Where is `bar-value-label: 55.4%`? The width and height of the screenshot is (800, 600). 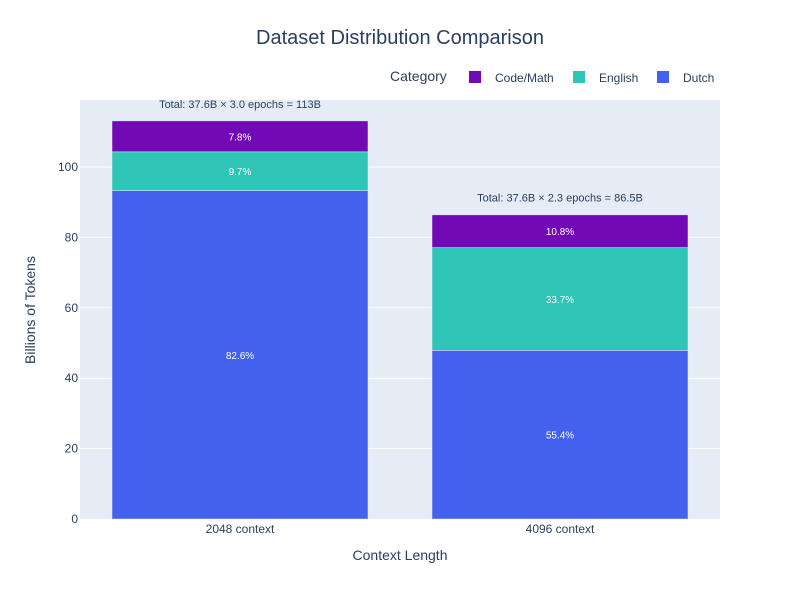
bar-value-label: 55.4% is located at coordinates (560, 436).